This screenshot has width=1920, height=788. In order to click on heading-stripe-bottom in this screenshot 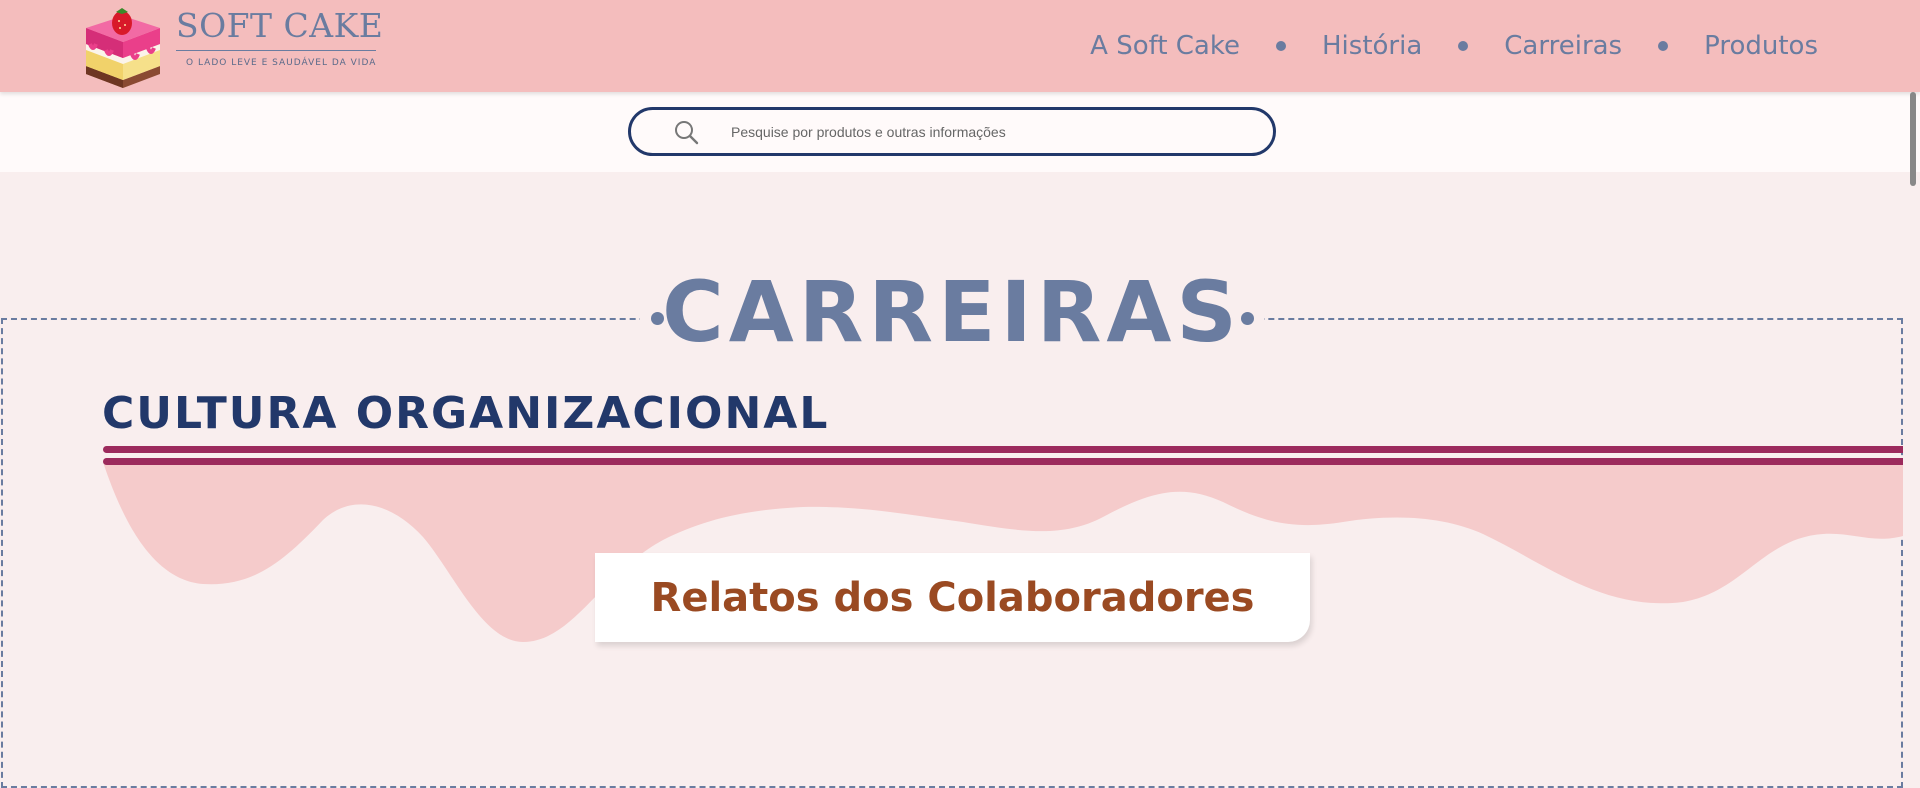, I will do `click(1003, 461)`.